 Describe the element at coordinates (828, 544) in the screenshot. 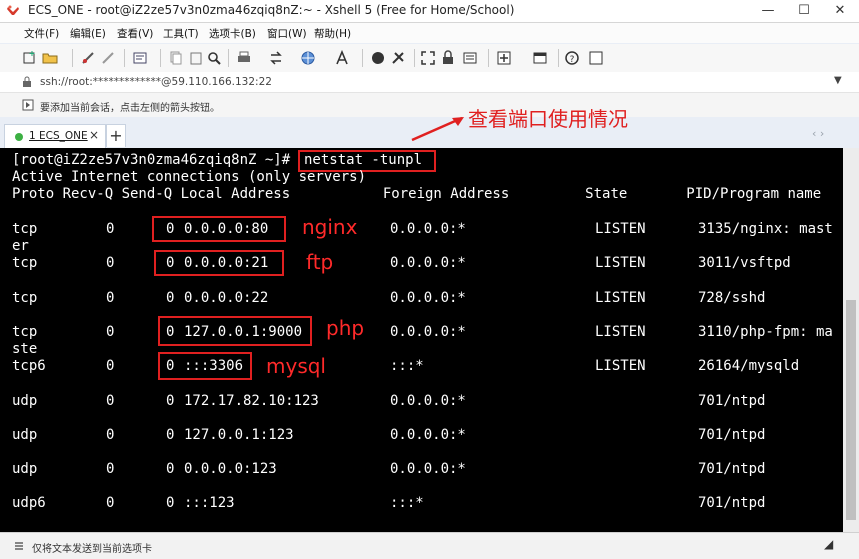

I see `resize-grip-icon: ◢` at that location.